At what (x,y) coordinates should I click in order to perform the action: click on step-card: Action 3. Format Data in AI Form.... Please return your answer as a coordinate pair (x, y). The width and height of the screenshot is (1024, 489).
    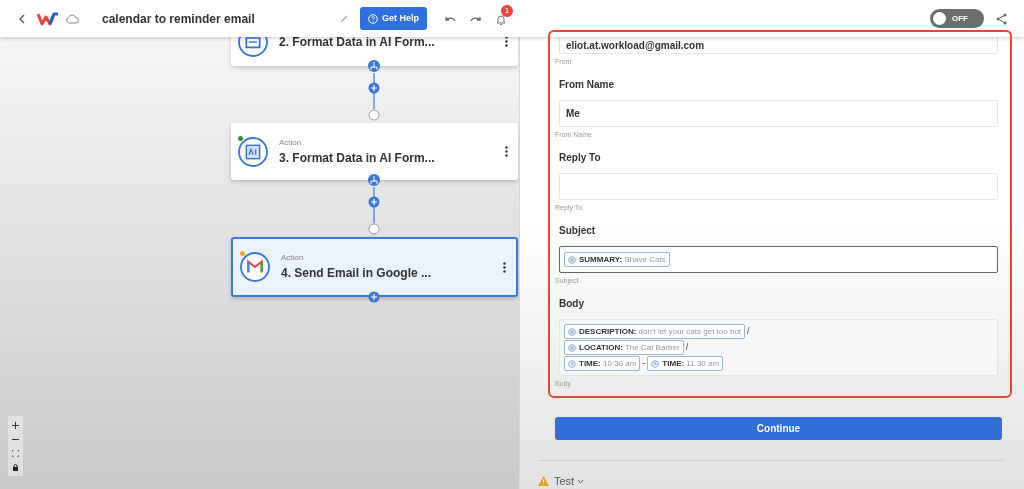
    Looking at the image, I should click on (374, 151).